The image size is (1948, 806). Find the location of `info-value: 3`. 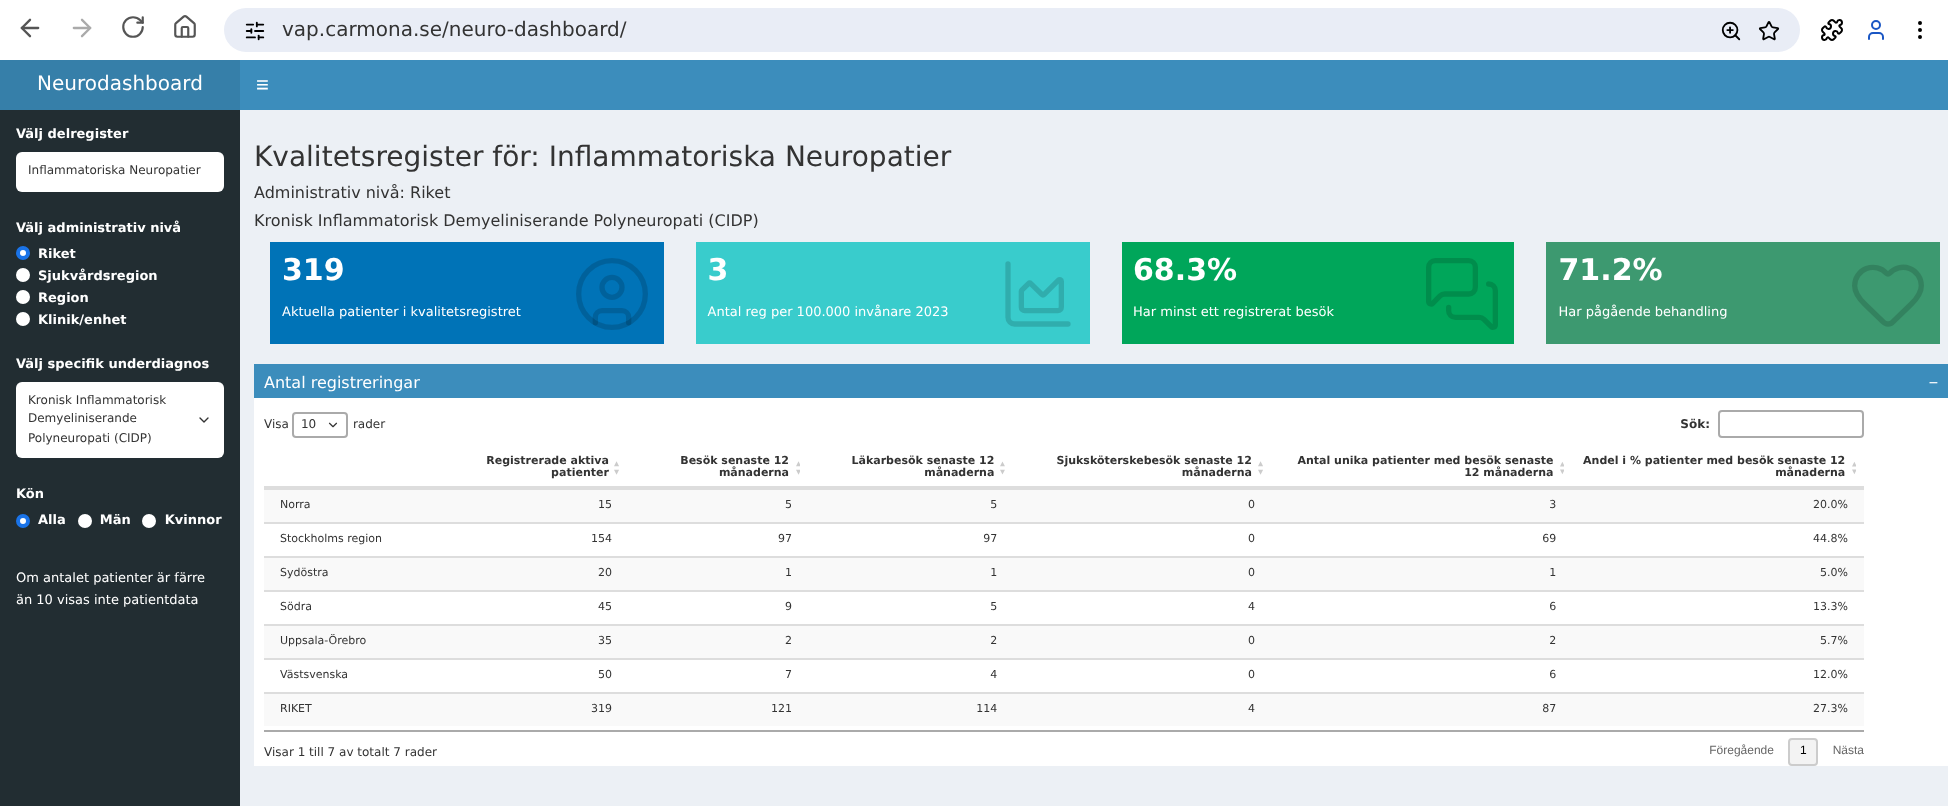

info-value: 3 is located at coordinates (719, 270).